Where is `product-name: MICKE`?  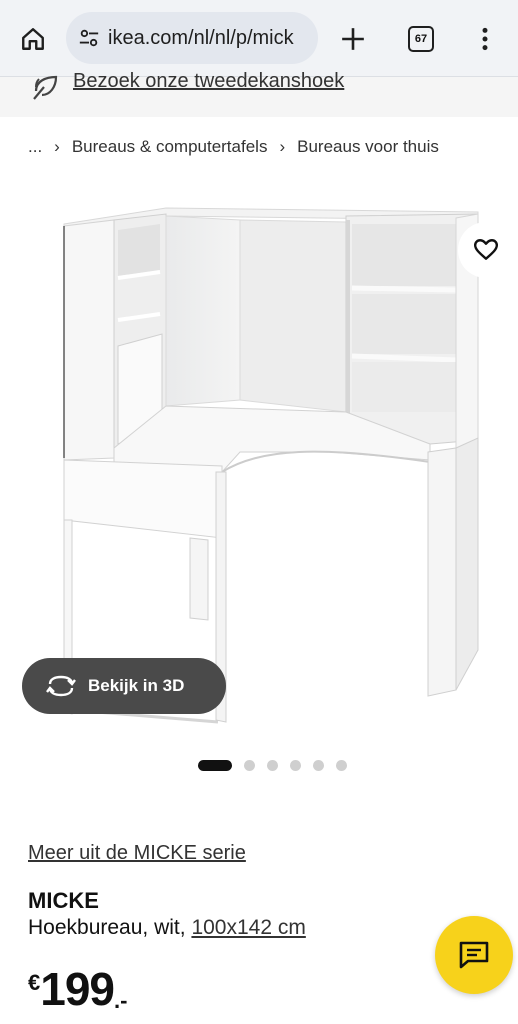 product-name: MICKE is located at coordinates (63, 900).